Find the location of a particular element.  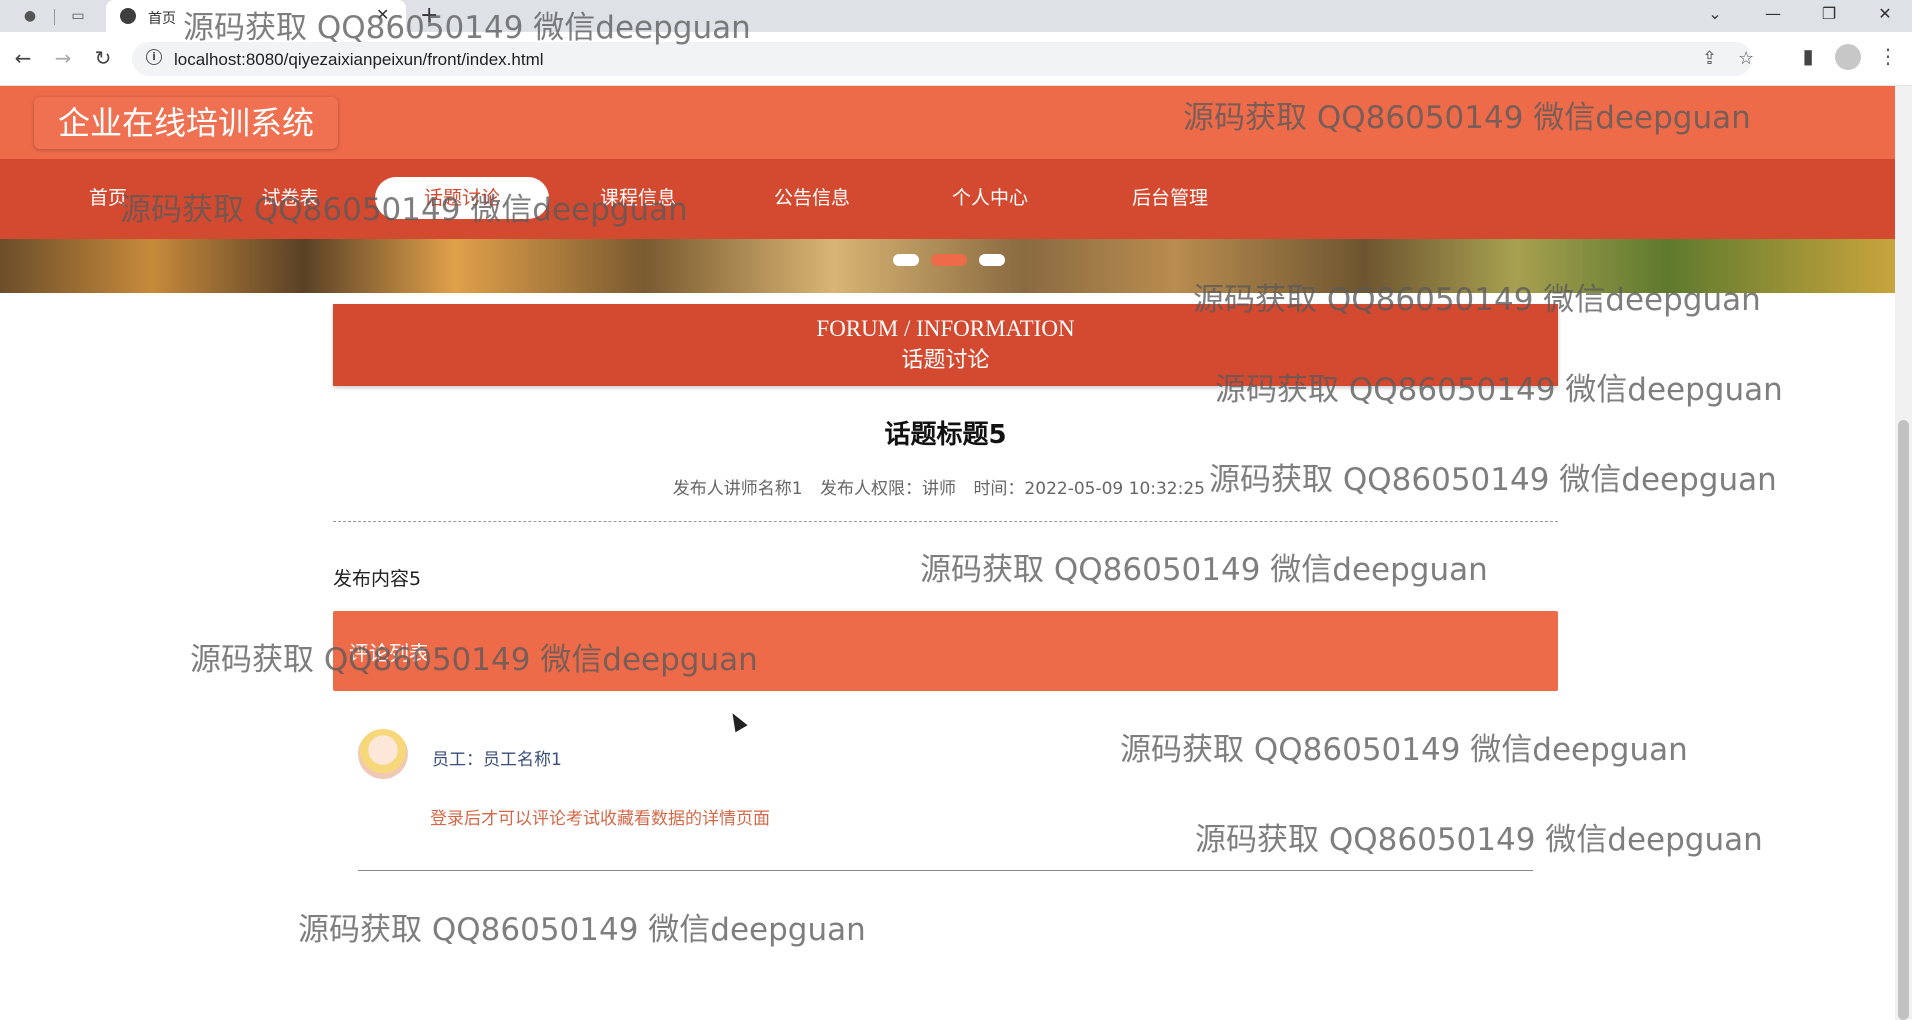

sidebar-panel-icon: ▮ is located at coordinates (1808, 56).